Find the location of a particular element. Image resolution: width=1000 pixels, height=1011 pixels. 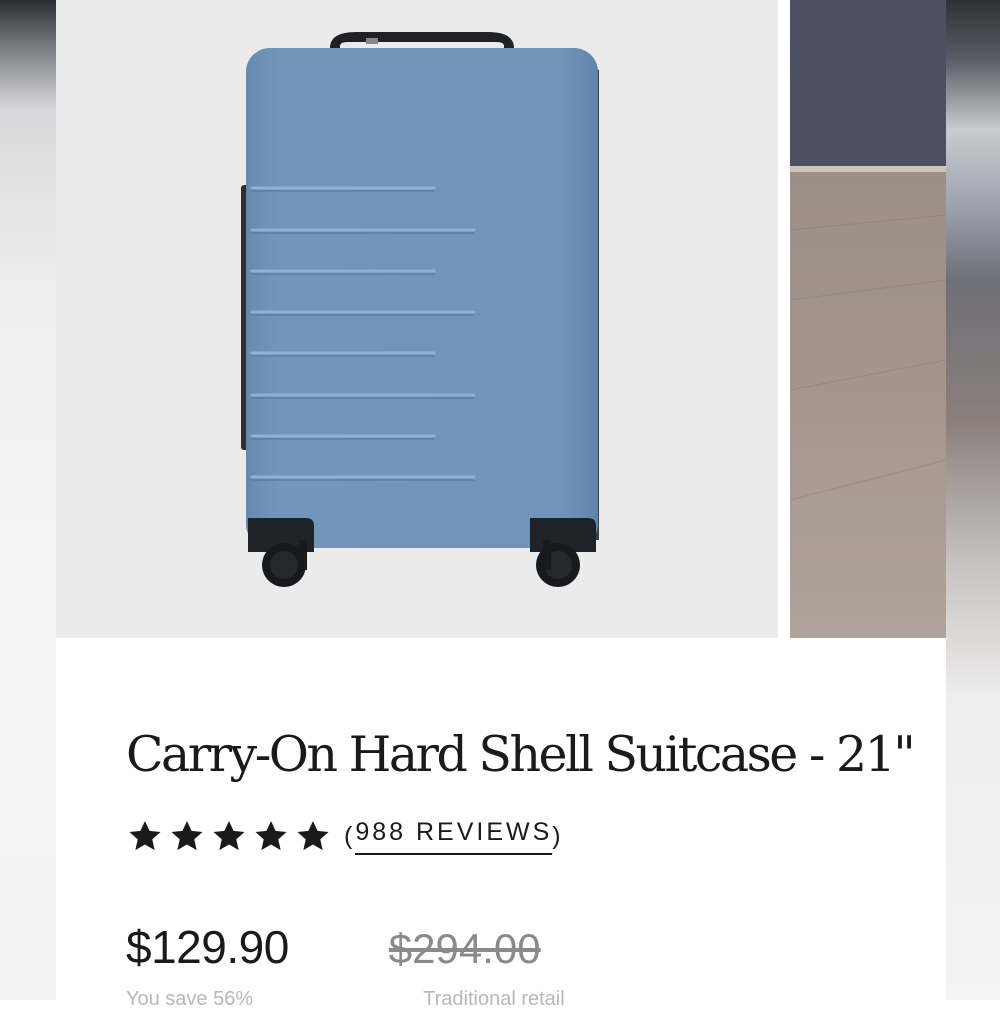

product-title: Carry-On Hard Shell Suitcase - 21" is located at coordinates (521, 754).